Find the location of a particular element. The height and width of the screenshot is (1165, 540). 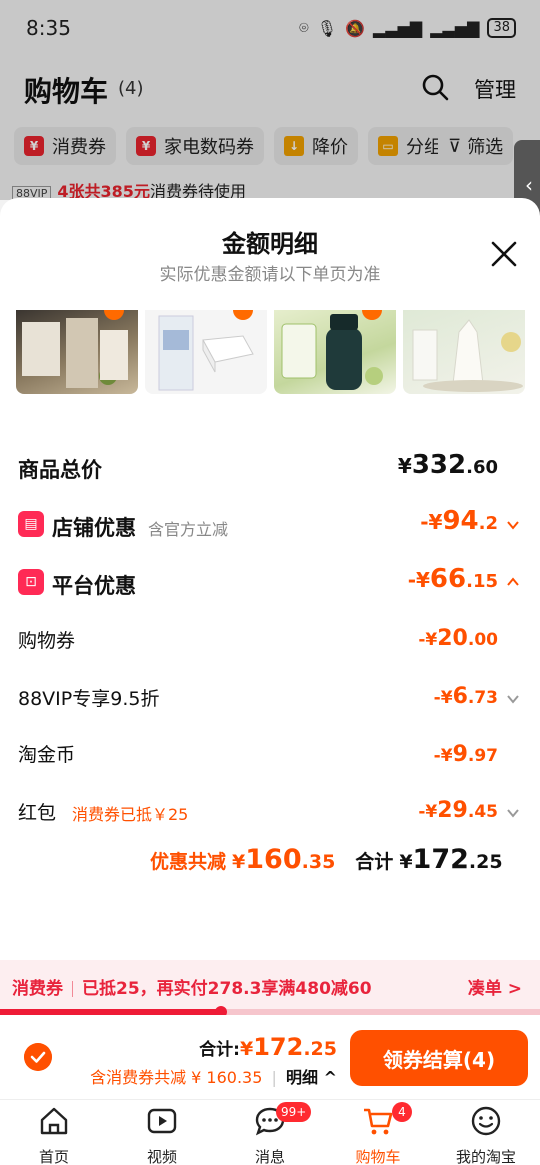

tab-messages: 消息 99+ is located at coordinates (270, 1133).